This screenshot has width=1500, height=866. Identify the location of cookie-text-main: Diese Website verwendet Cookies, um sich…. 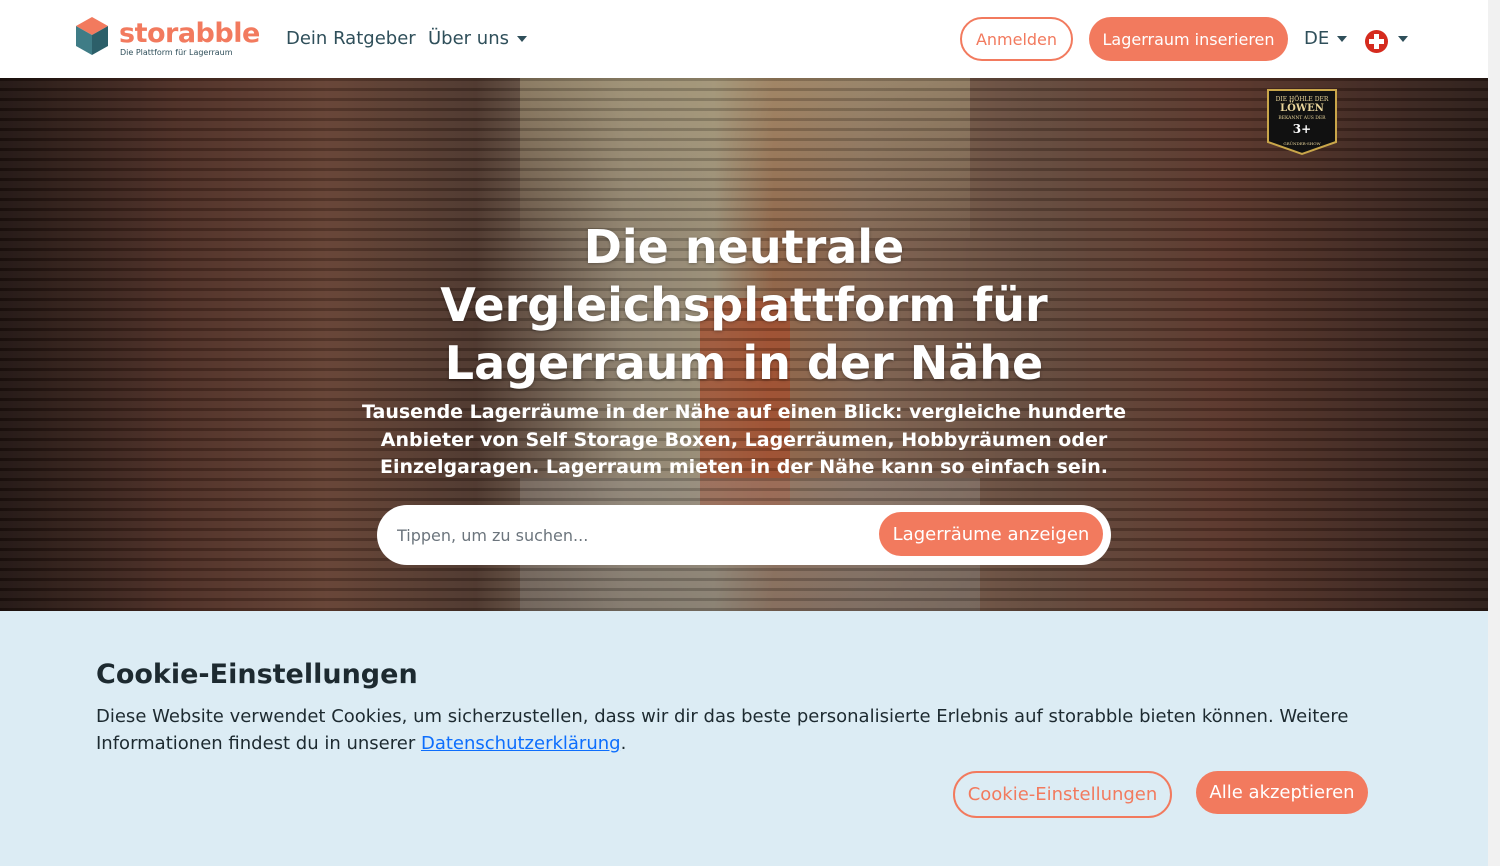
(722, 730).